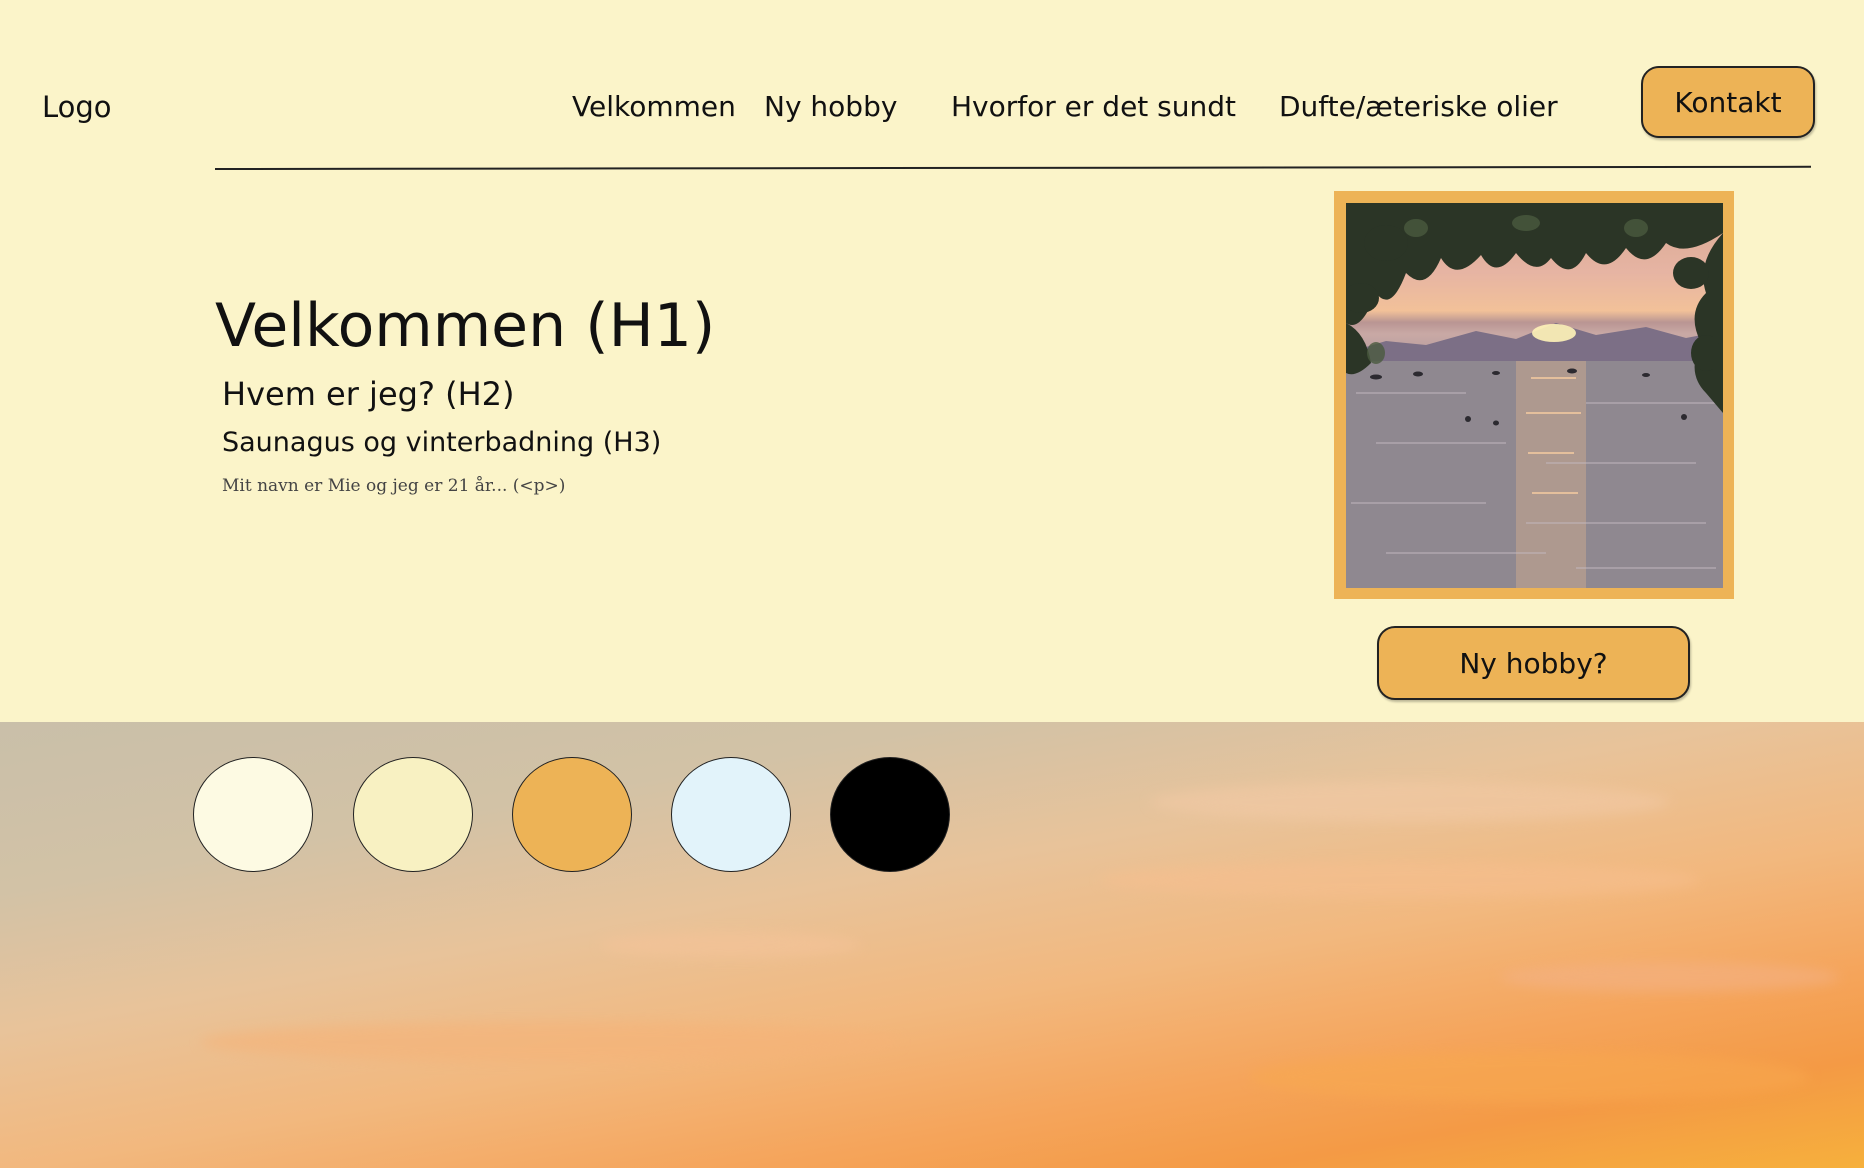 Image resolution: width=1864 pixels, height=1168 pixels. I want to click on color-swatch-light-blue, so click(731, 814).